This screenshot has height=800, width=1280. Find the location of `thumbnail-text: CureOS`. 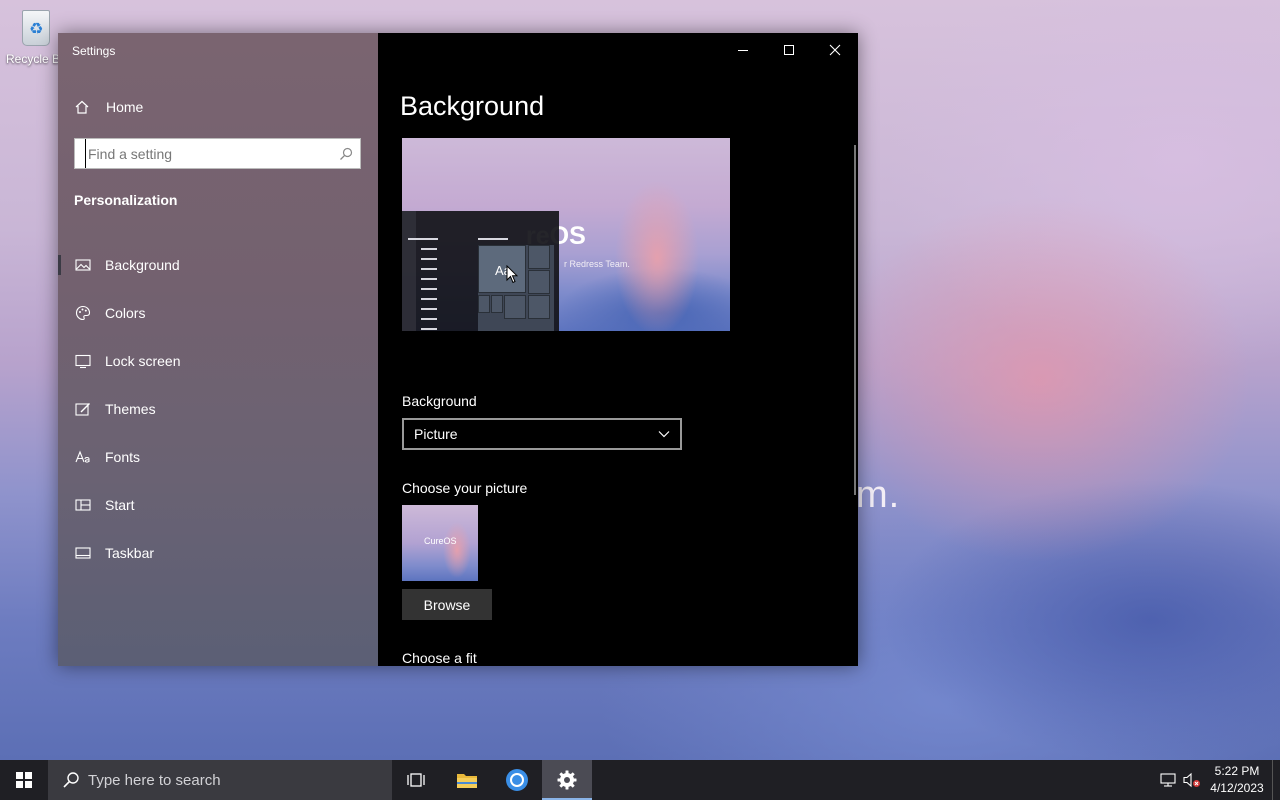

thumbnail-text: CureOS is located at coordinates (440, 541).